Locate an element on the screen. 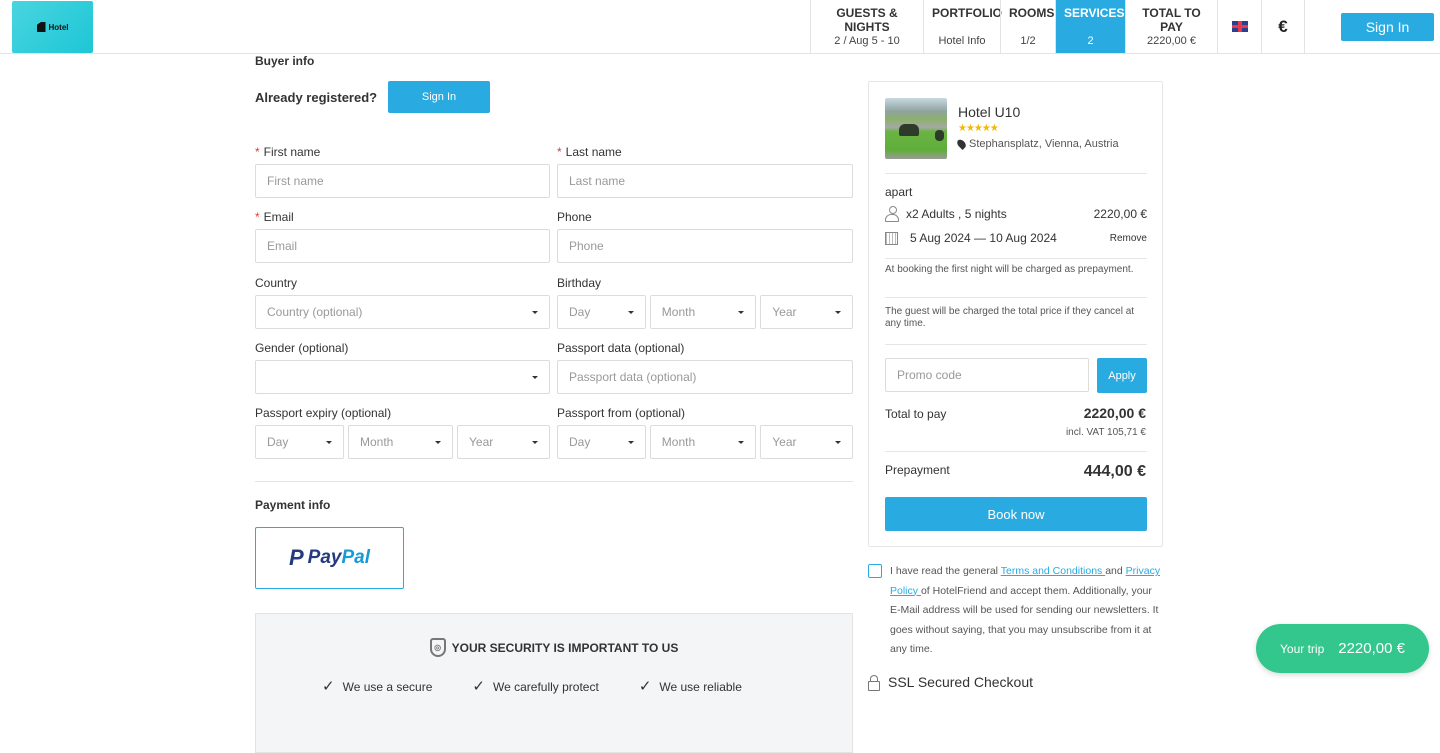  uk-flag-icon is located at coordinates (1239, 26).